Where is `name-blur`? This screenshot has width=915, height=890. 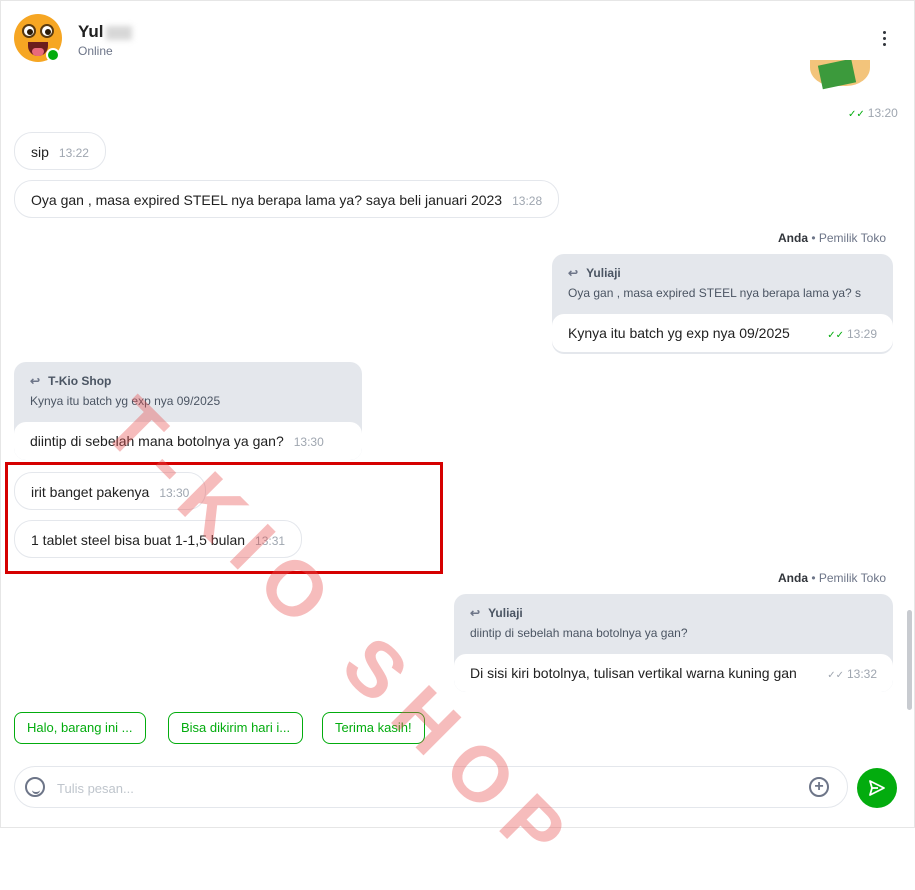 name-blur is located at coordinates (118, 32).